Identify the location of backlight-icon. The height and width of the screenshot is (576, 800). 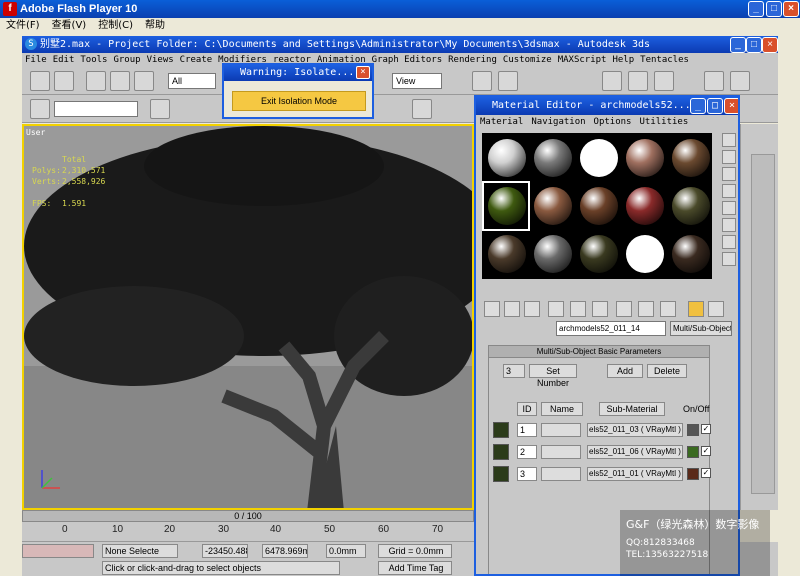
(729, 157).